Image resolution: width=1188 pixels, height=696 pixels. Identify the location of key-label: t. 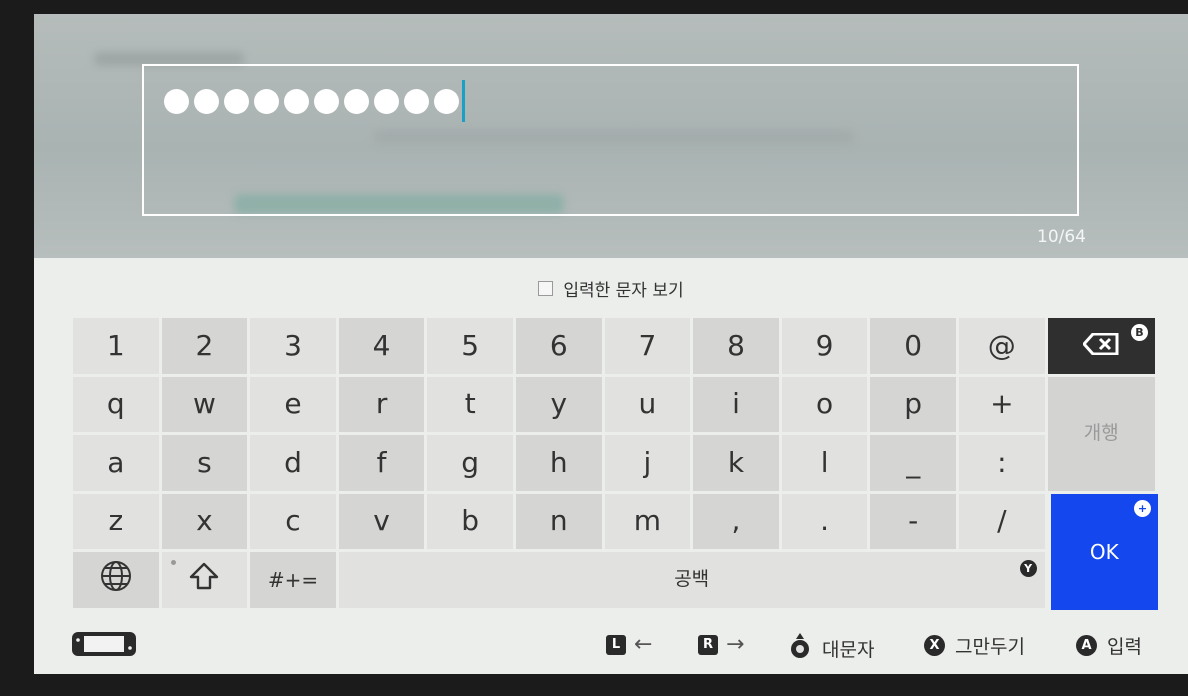
(470, 404).